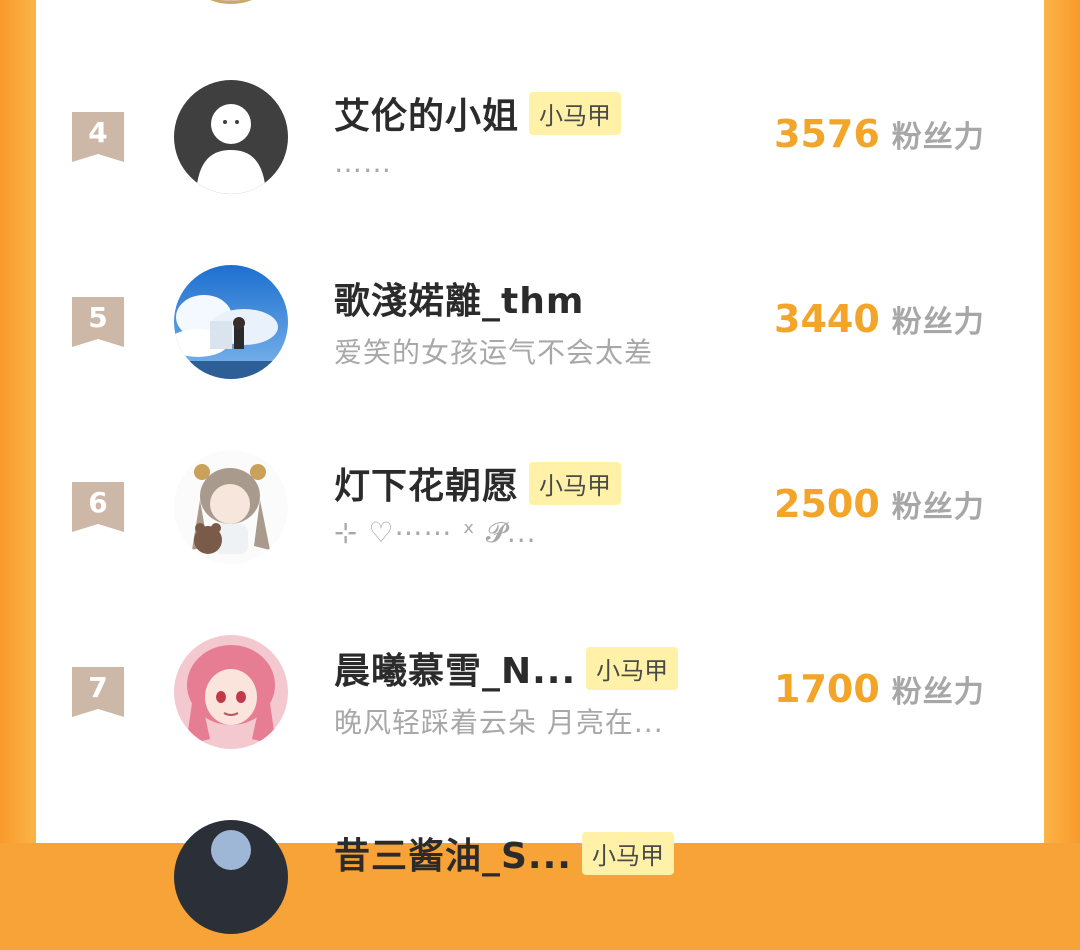 The width and height of the screenshot is (1080, 950). I want to click on list-item-next: 昔三酱油_S... 小马甲, so click(540, 875).